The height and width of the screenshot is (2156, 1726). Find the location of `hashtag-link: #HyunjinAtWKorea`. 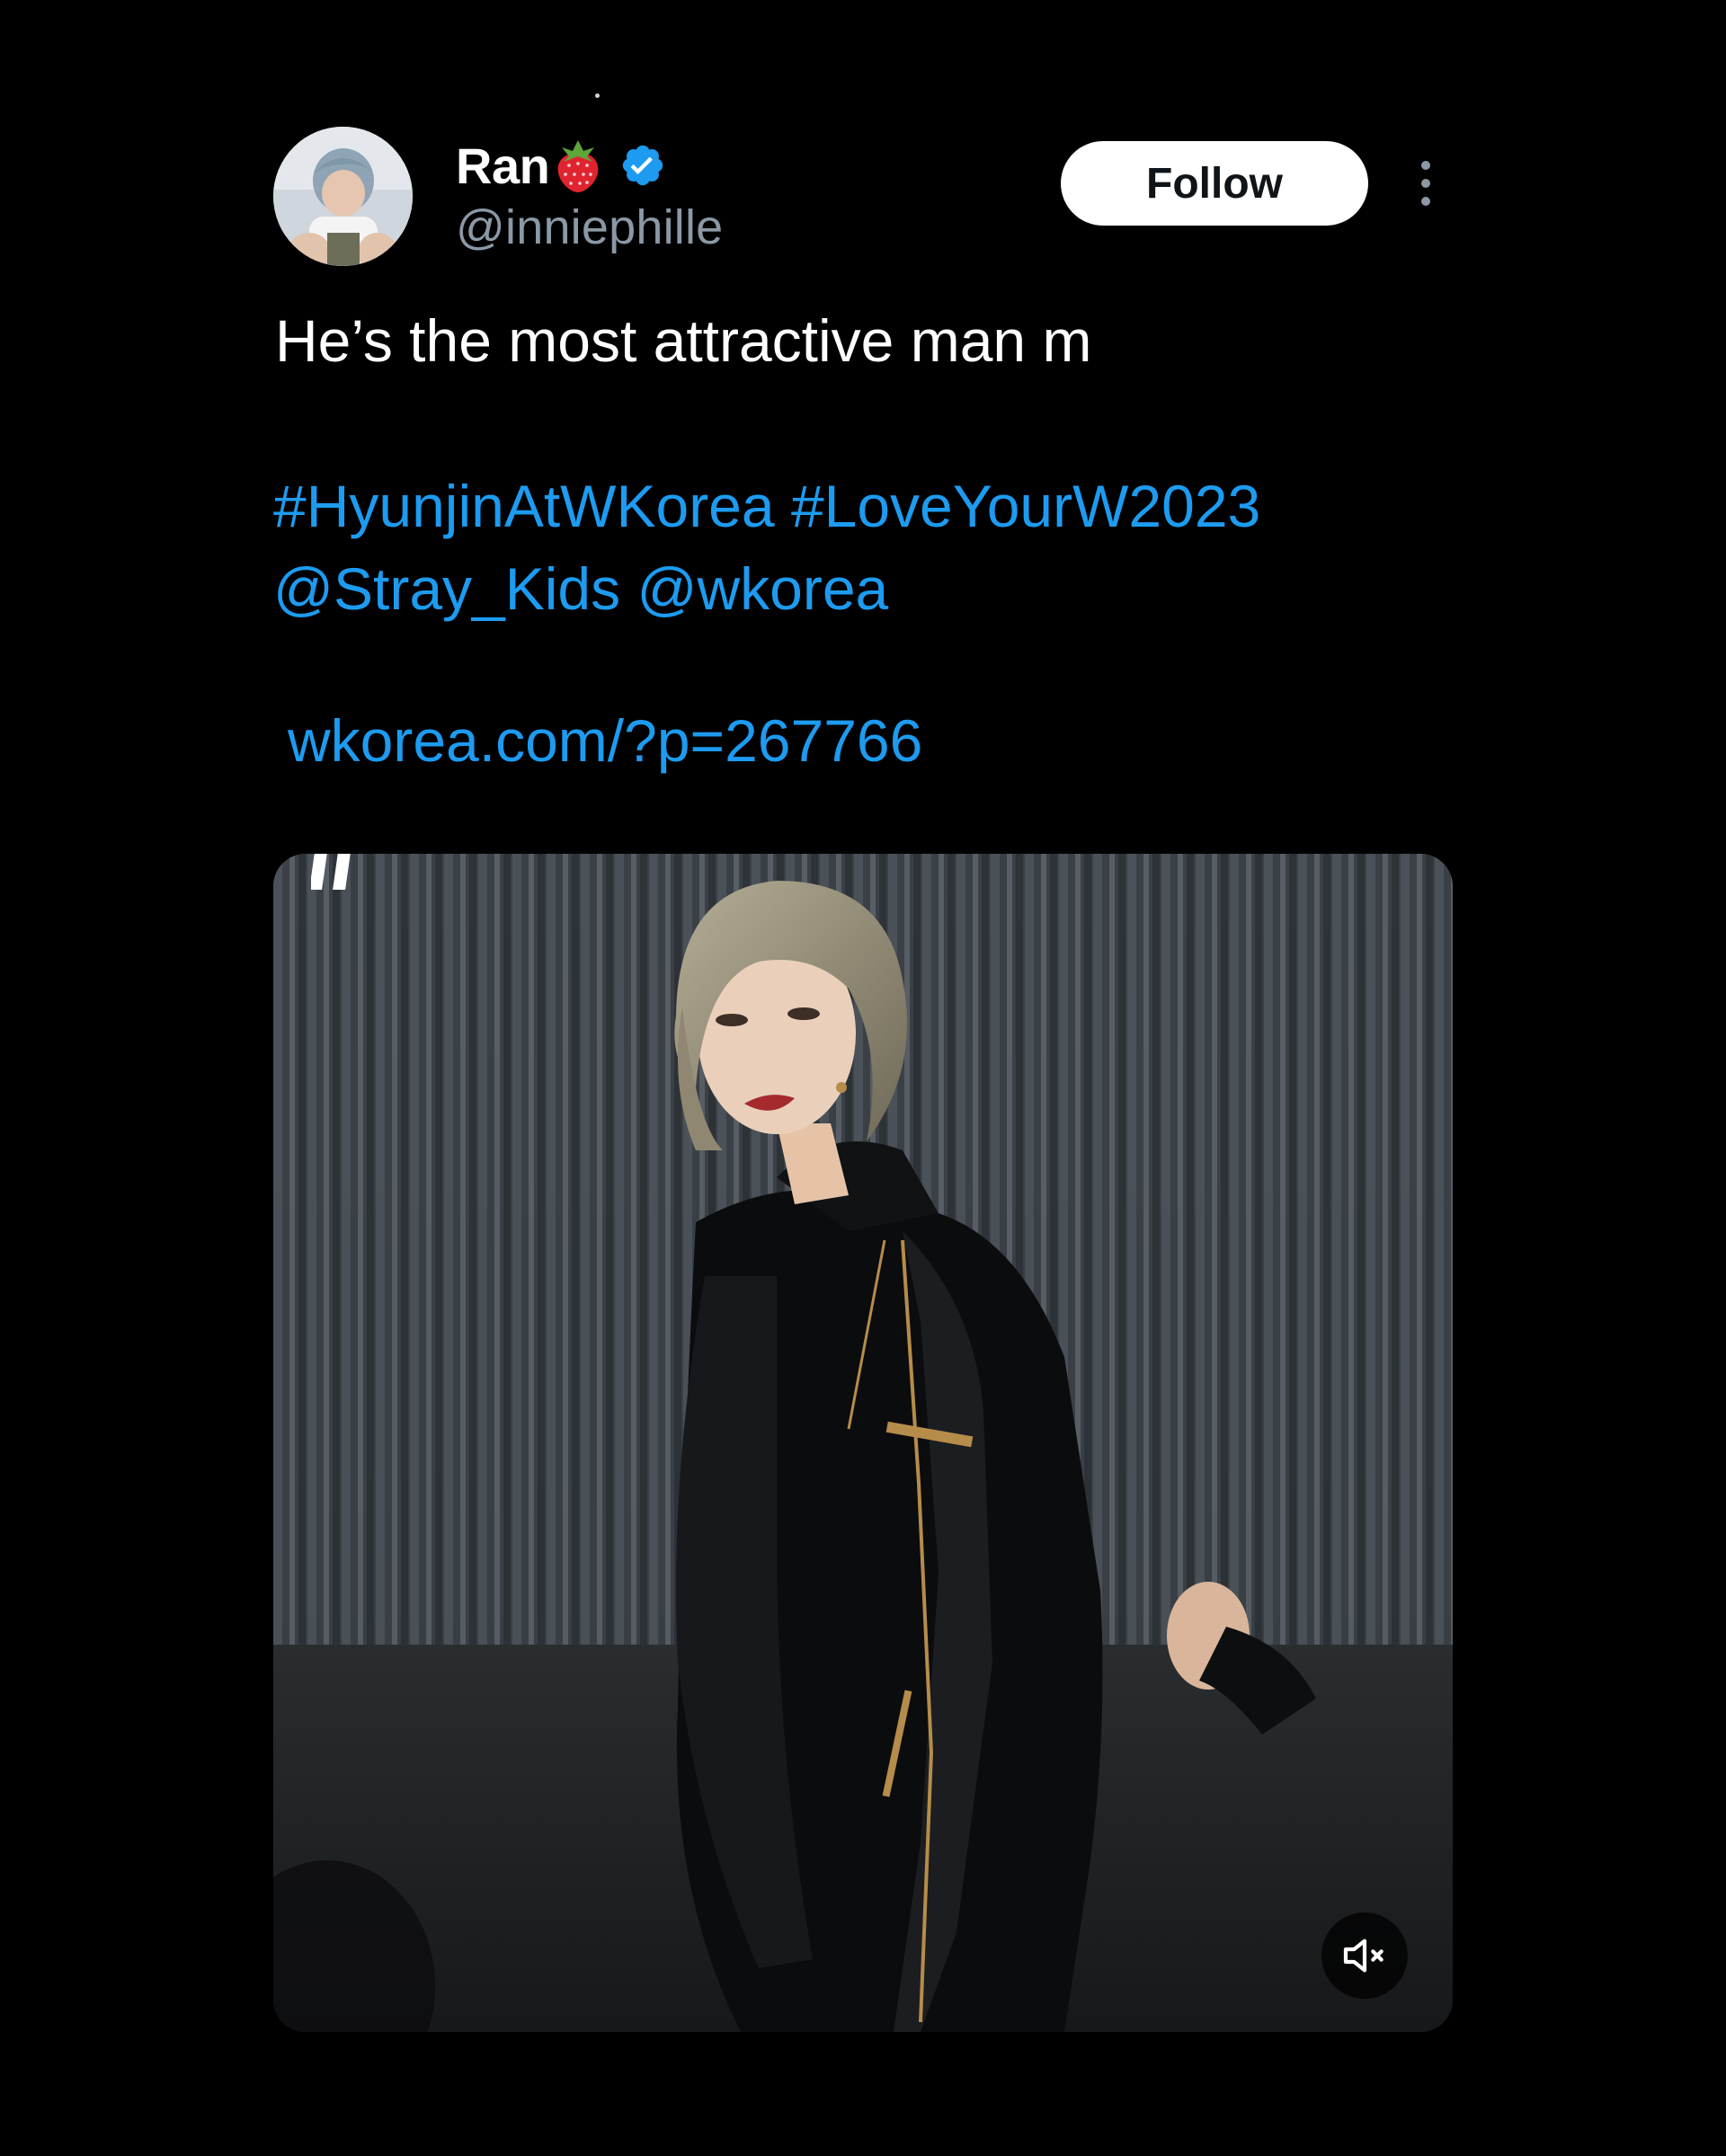

hashtag-link: #HyunjinAtWKorea is located at coordinates (524, 506).